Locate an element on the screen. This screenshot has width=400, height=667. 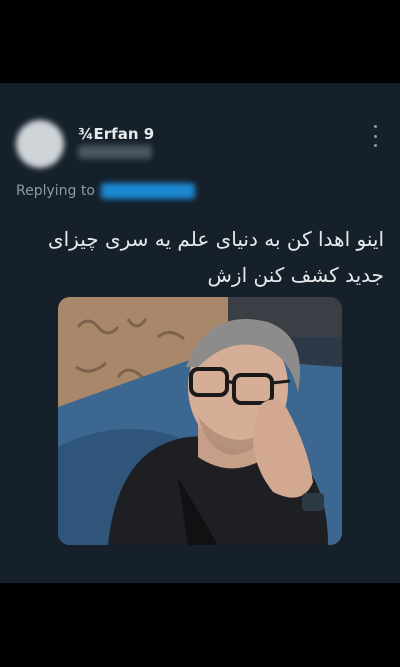
replying-to-user-link is located at coordinates (147, 191).